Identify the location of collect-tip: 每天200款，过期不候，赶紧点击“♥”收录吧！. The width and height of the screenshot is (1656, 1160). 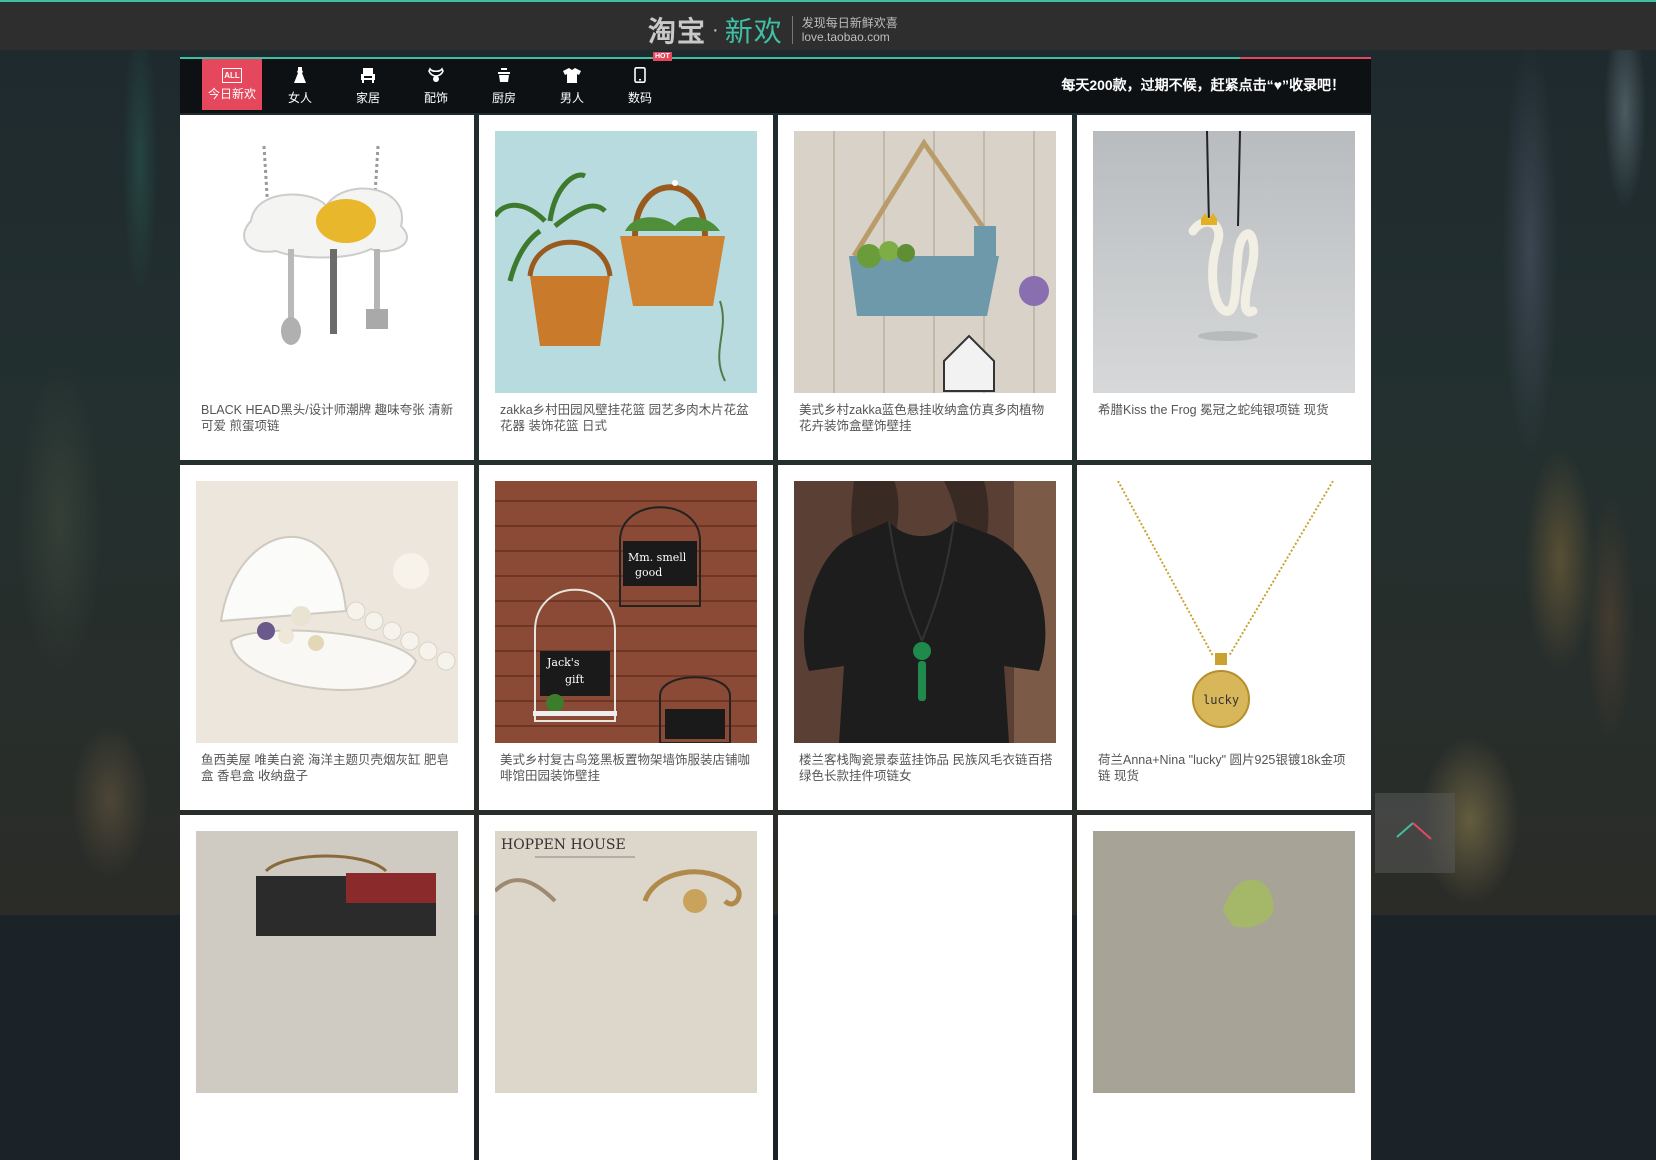
(1203, 85).